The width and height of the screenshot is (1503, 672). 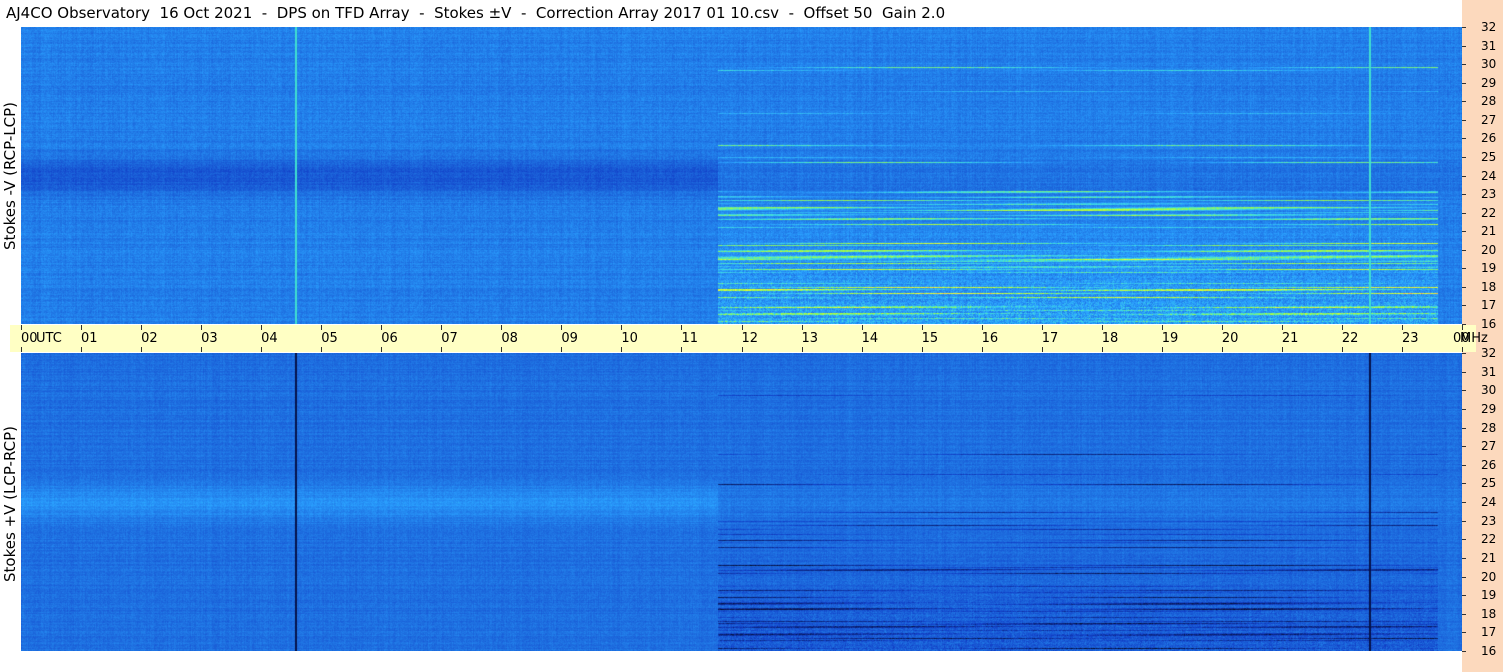 I want to click on time-tick-label: 15, so click(x=930, y=338).